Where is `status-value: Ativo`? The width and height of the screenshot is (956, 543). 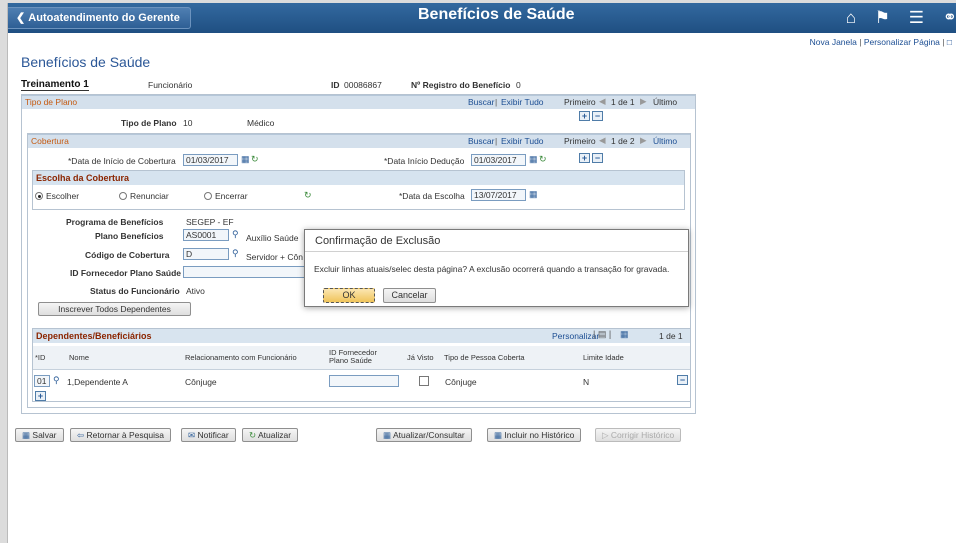 status-value: Ativo is located at coordinates (195, 291).